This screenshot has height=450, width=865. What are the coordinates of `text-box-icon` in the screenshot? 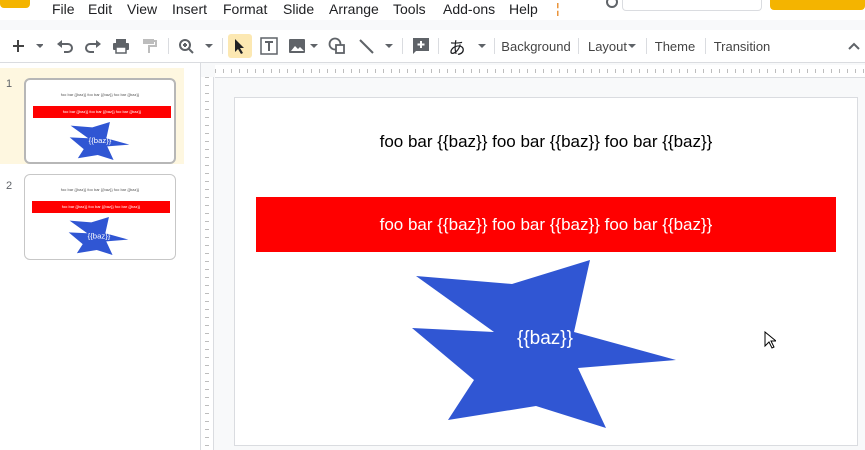 It's located at (269, 46).